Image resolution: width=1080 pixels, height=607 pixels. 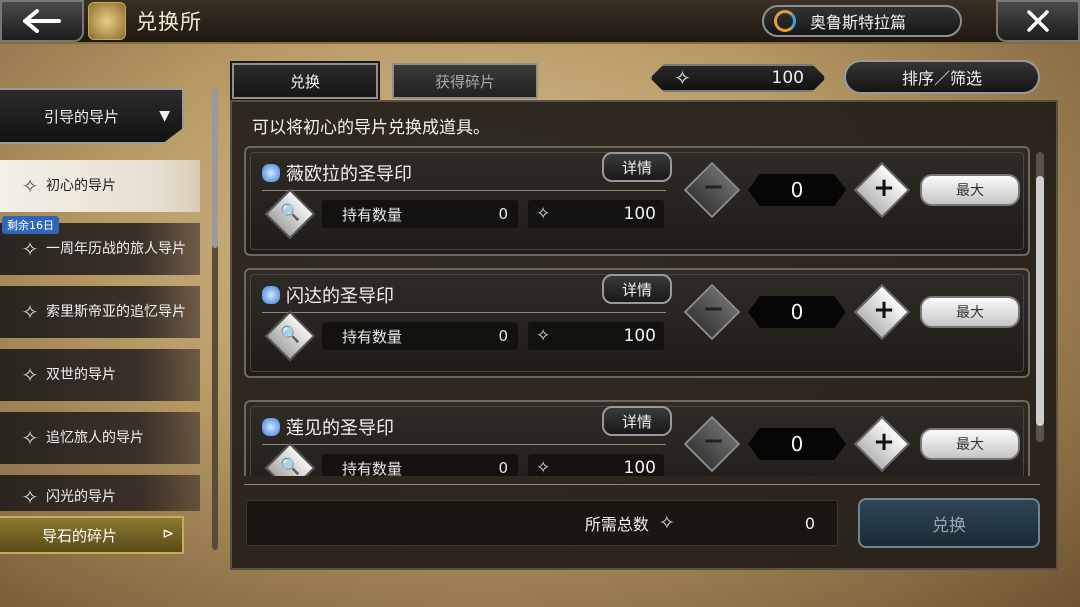 I want to click on sidebar-item-flash: ✧ 闪光的导片, so click(x=100, y=493).